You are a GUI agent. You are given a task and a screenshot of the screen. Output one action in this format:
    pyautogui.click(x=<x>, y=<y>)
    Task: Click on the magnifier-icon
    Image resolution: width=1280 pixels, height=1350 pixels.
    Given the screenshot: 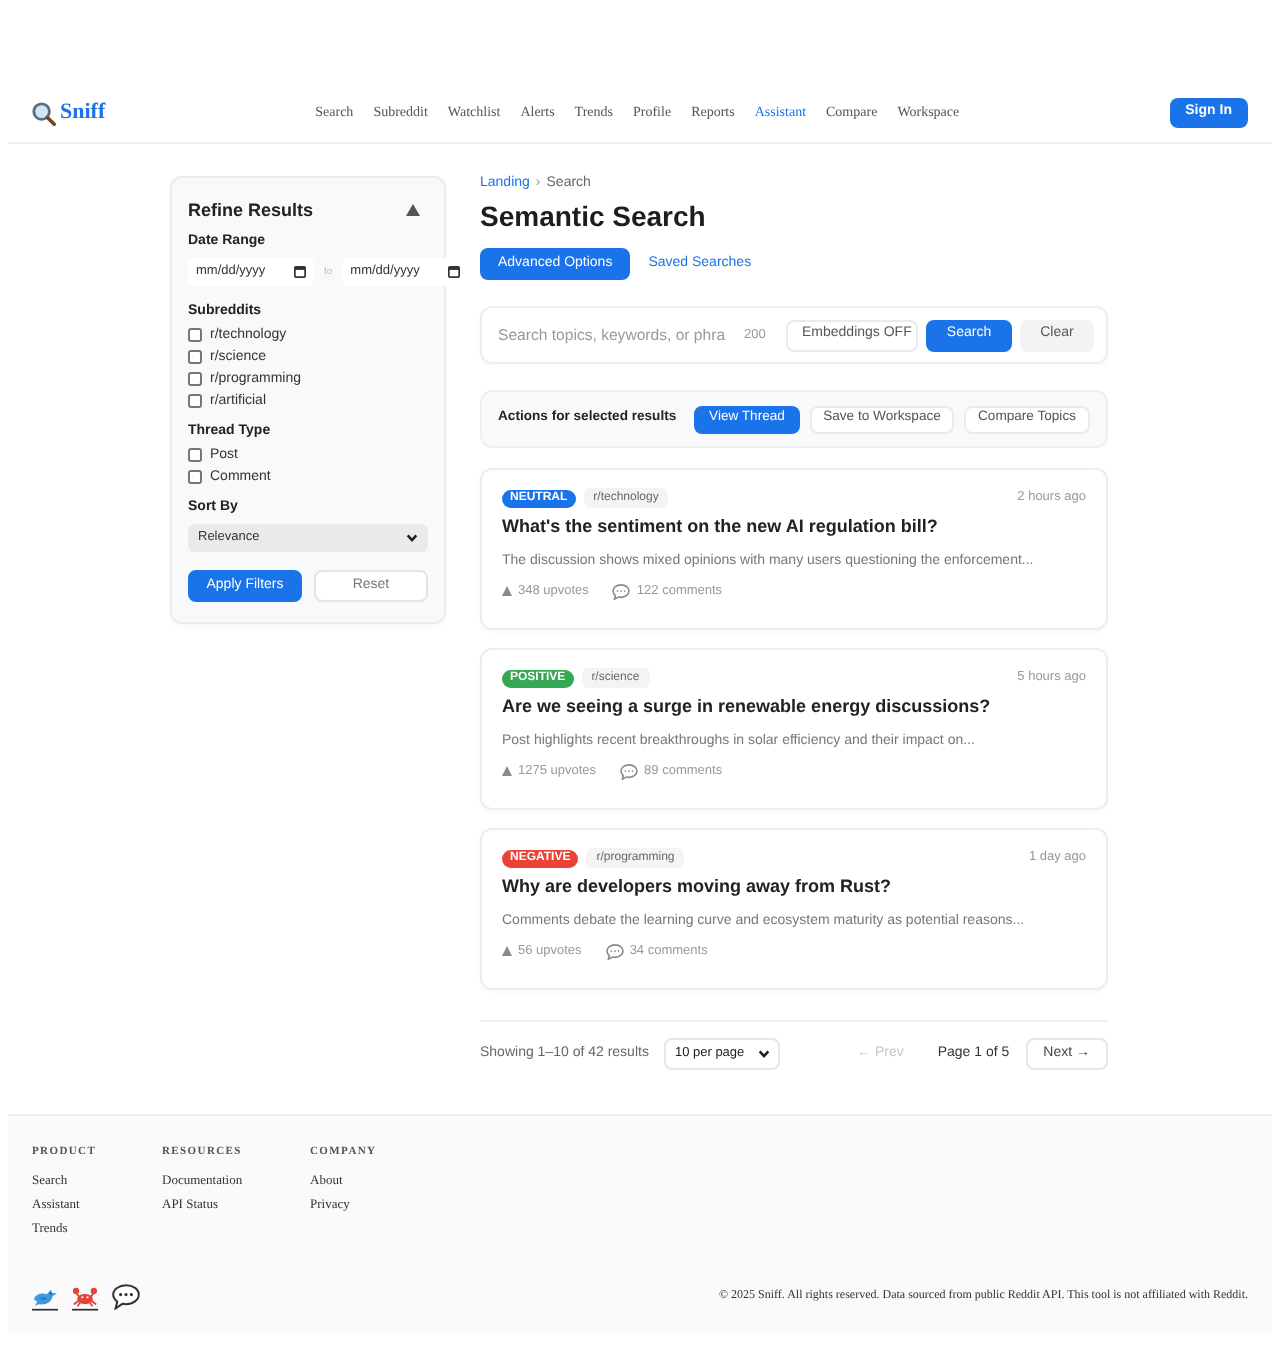 What is the action you would take?
    pyautogui.click(x=44, y=113)
    